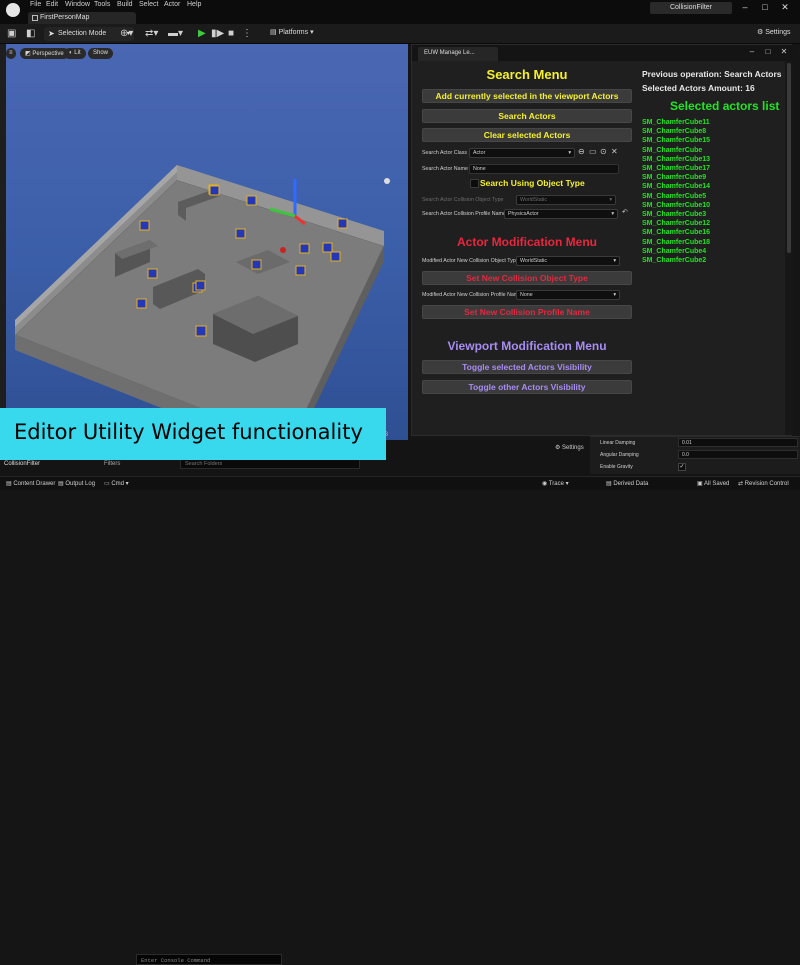 This screenshot has width=800, height=965. I want to click on trace-icon: ◉, so click(545, 484).